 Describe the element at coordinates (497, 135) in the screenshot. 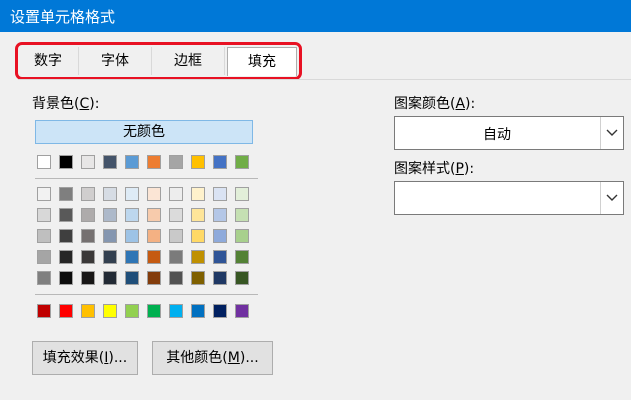

I see `pattern-color-value: 自动` at that location.